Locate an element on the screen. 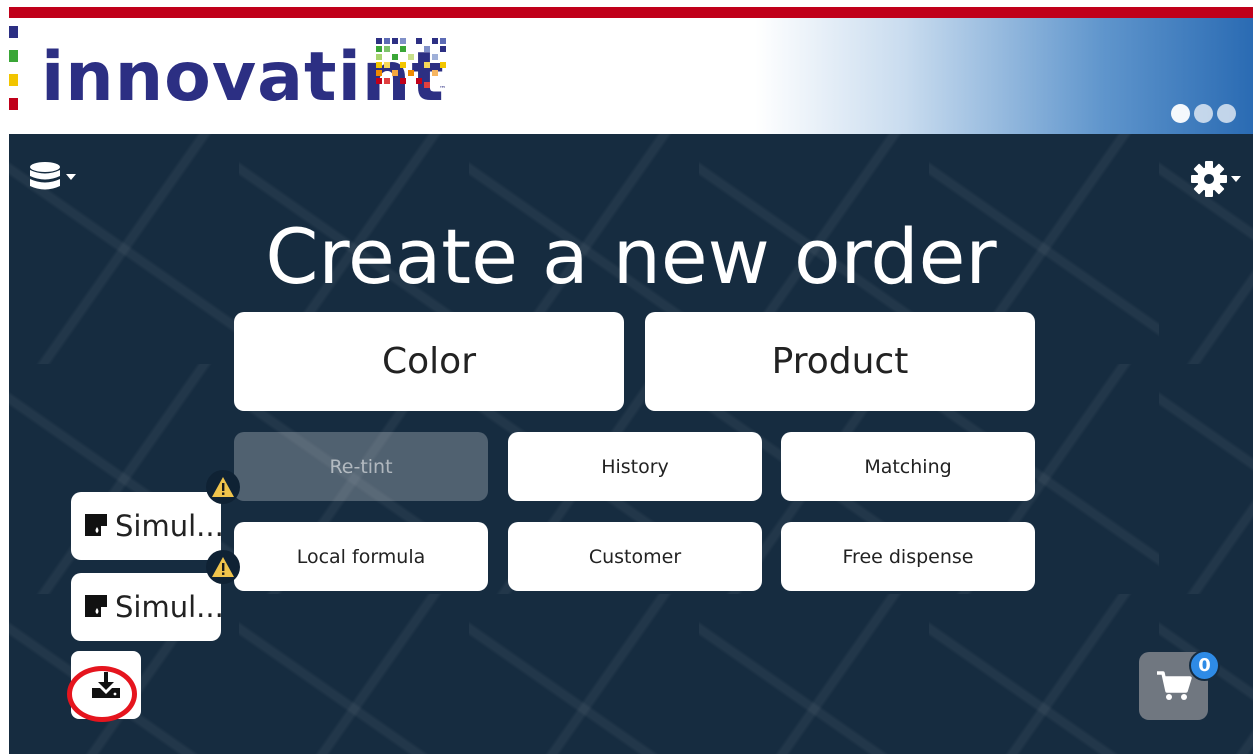  download-icon is located at coordinates (106, 685).